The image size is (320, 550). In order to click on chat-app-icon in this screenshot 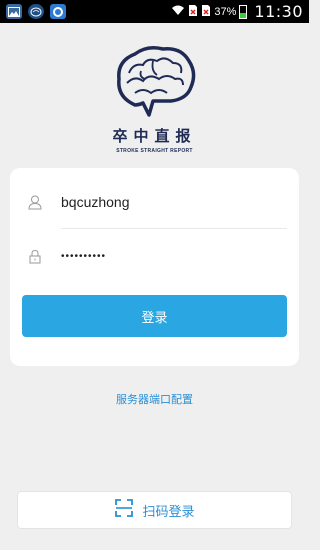, I will do `click(58, 11)`.